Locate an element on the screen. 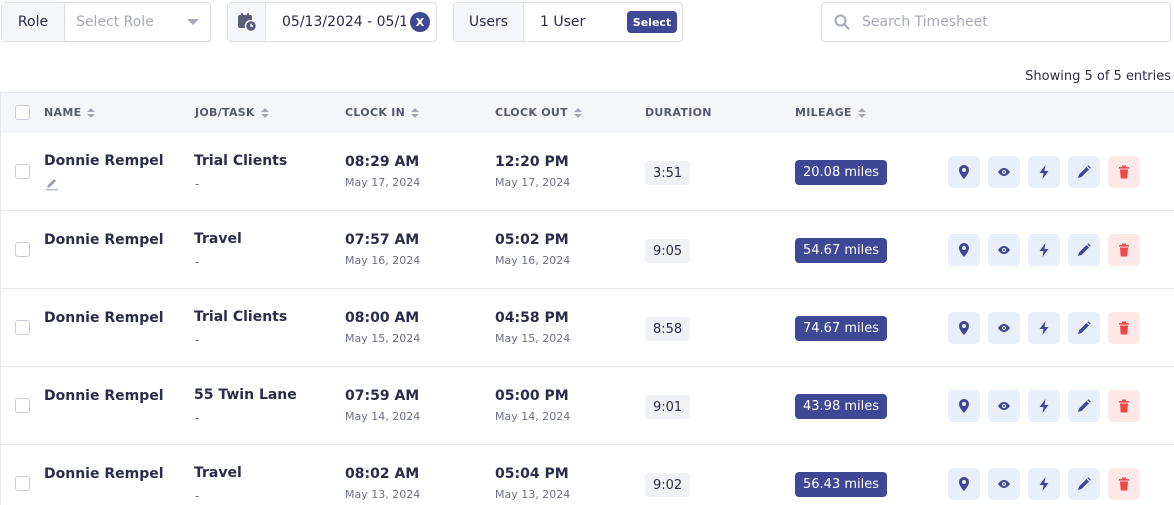 The width and height of the screenshot is (1174, 505). job-task: Travel is located at coordinates (218, 473).